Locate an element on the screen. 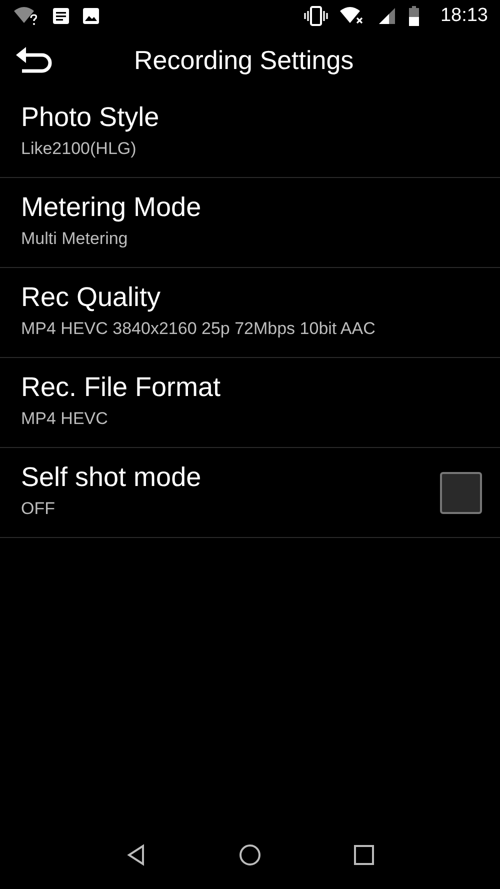  image-icon is located at coordinates (91, 16).